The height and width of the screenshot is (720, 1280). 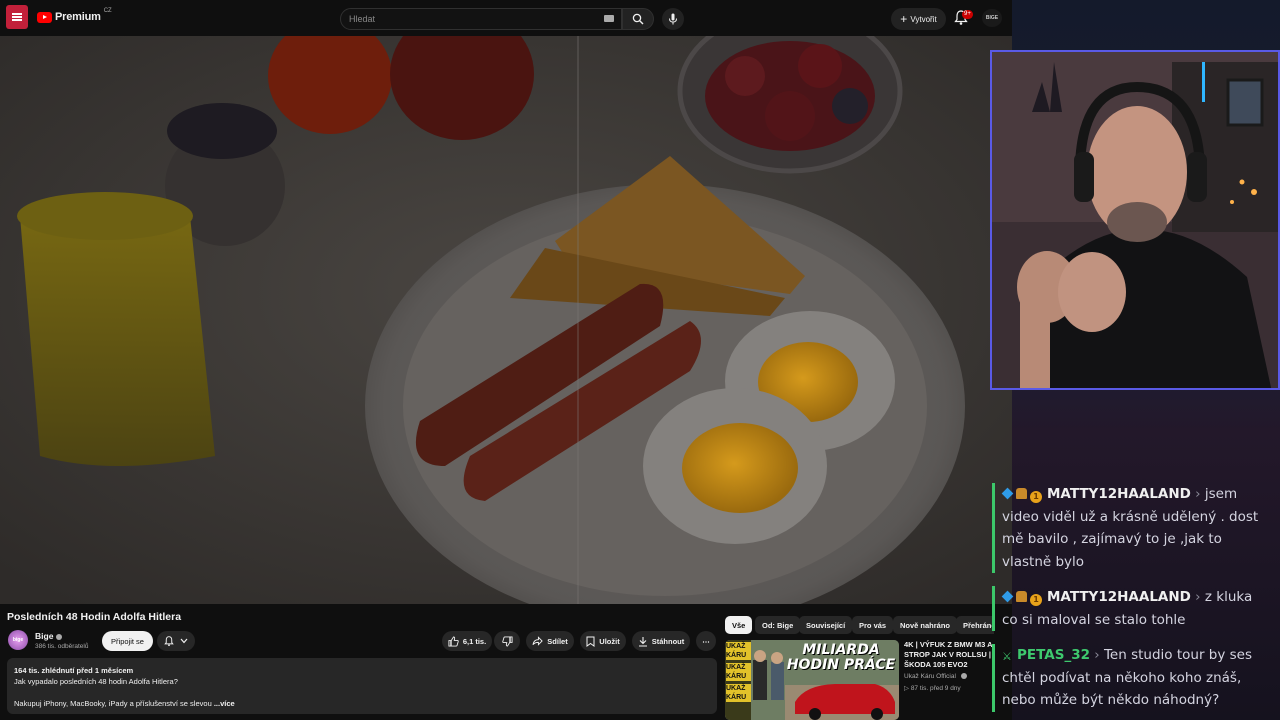 What do you see at coordinates (778, 625) in the screenshot?
I see `chip-from-channel: Od: Bige` at bounding box center [778, 625].